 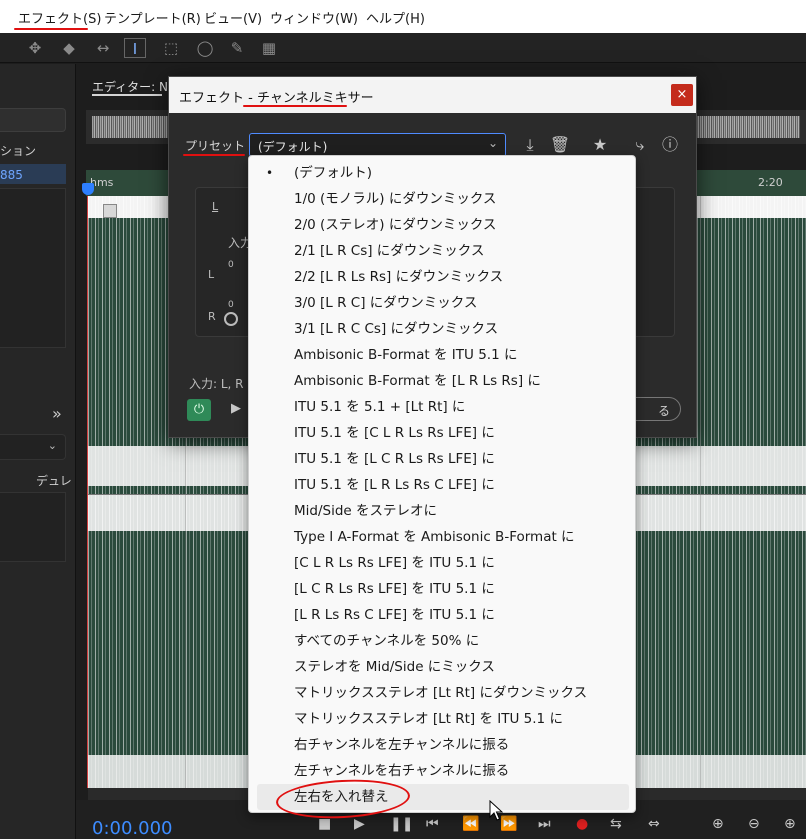 I want to click on preset-option: ステレオを Mid/Side にミックス, so click(x=442, y=667).